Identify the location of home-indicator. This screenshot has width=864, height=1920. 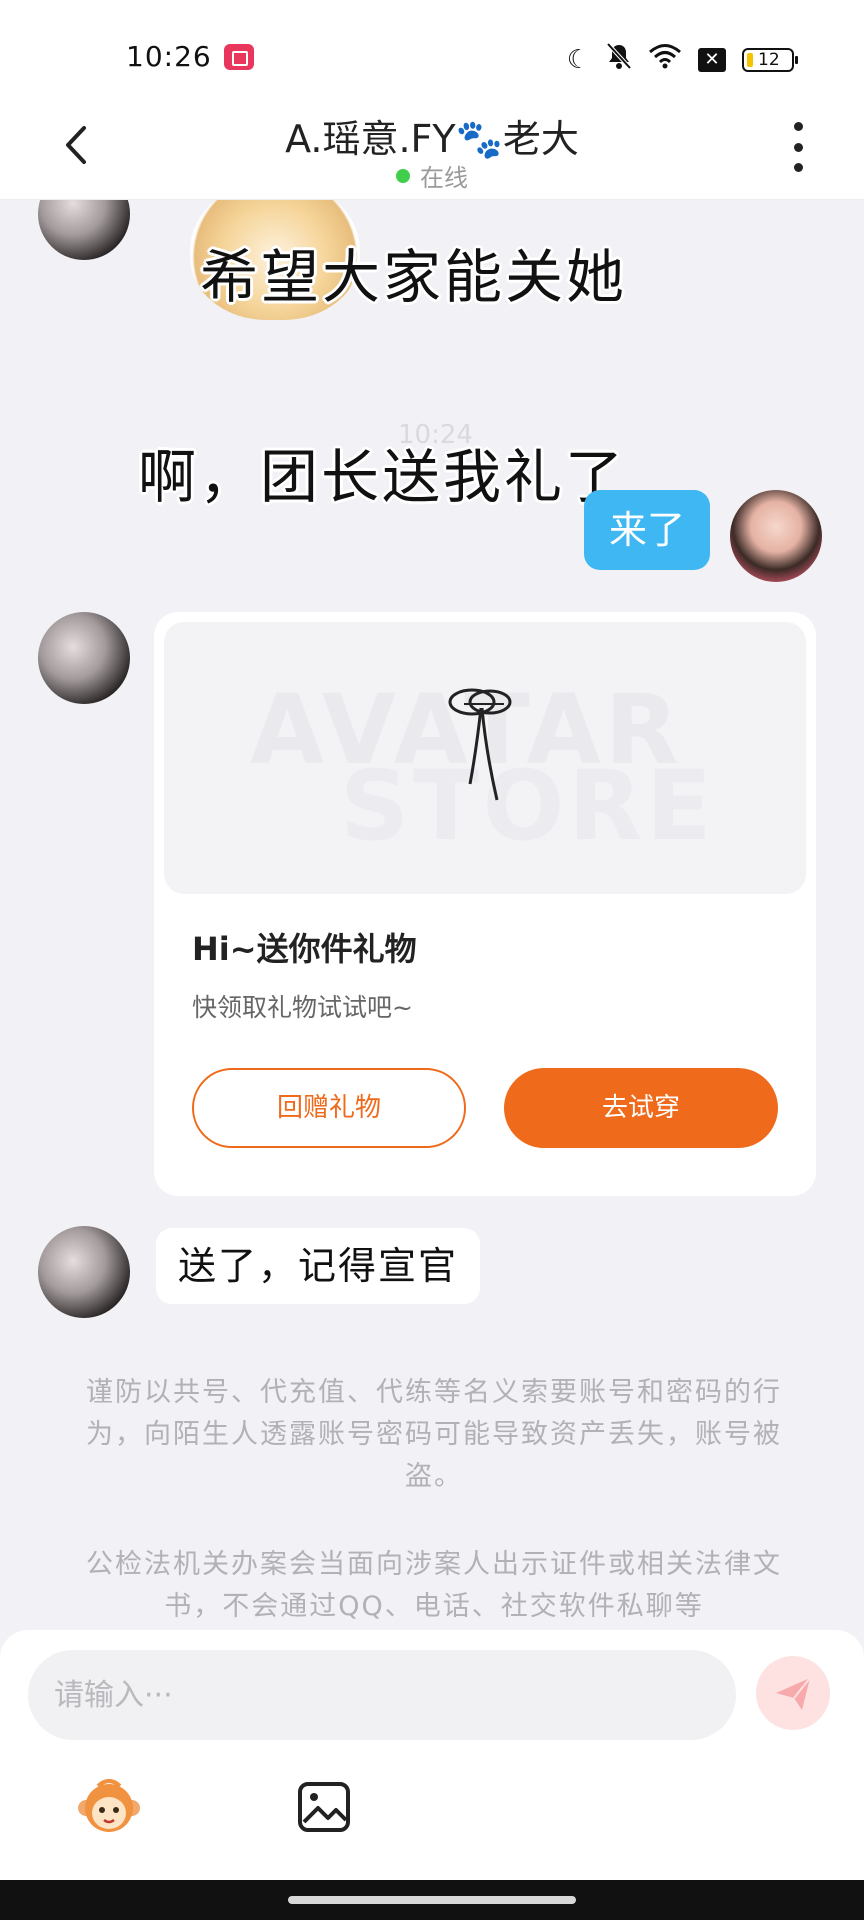
(432, 1900).